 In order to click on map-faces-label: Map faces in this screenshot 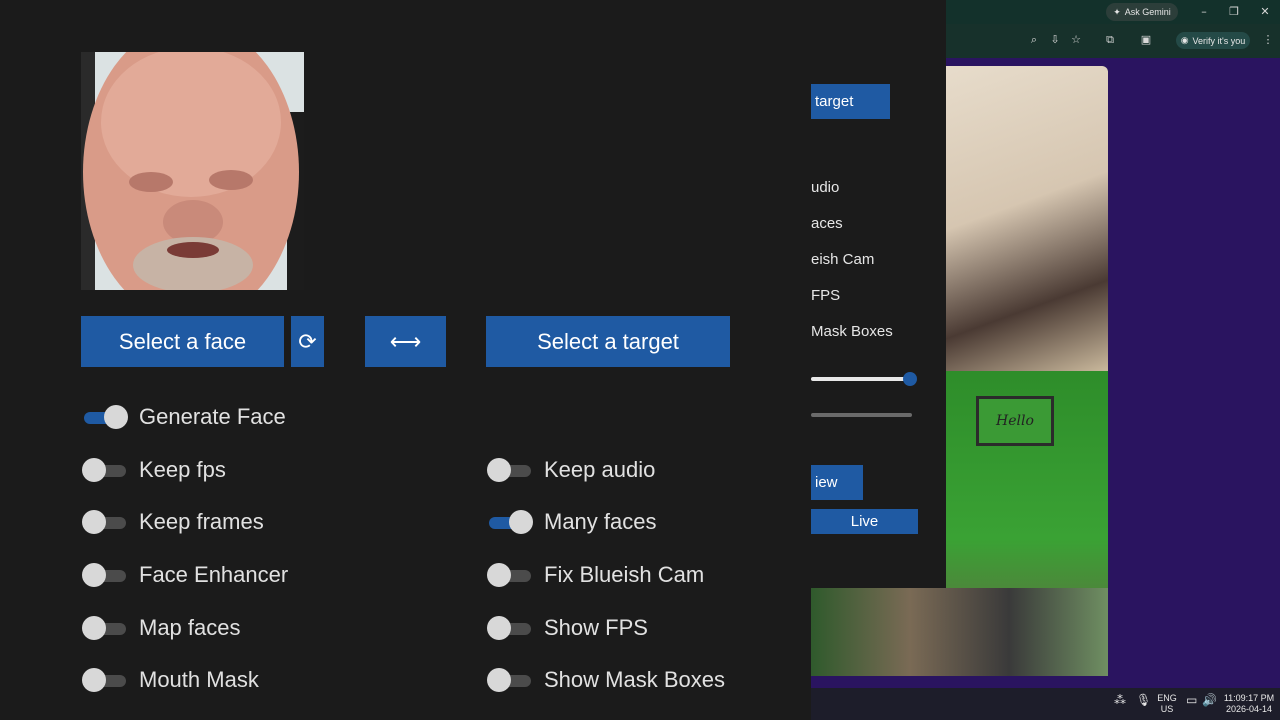, I will do `click(190, 627)`.